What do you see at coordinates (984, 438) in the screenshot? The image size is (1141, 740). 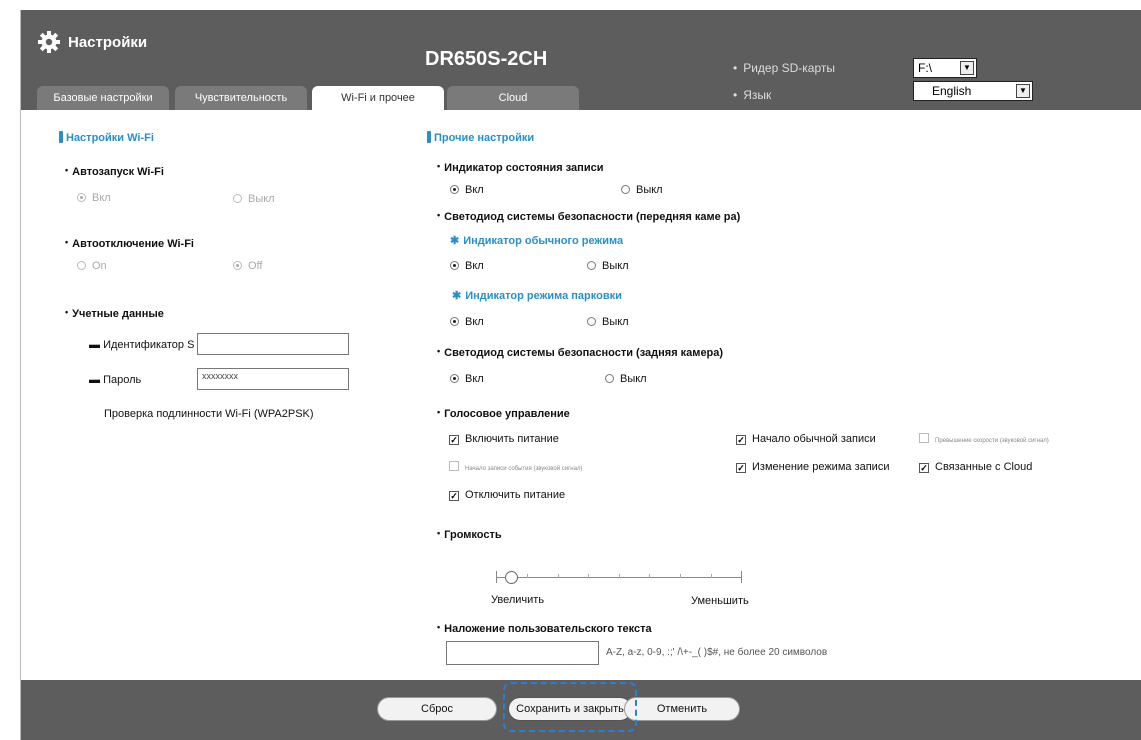 I see `voice-speeding-checkbox: Превышение скорости (звуковой сигнал)` at bounding box center [984, 438].